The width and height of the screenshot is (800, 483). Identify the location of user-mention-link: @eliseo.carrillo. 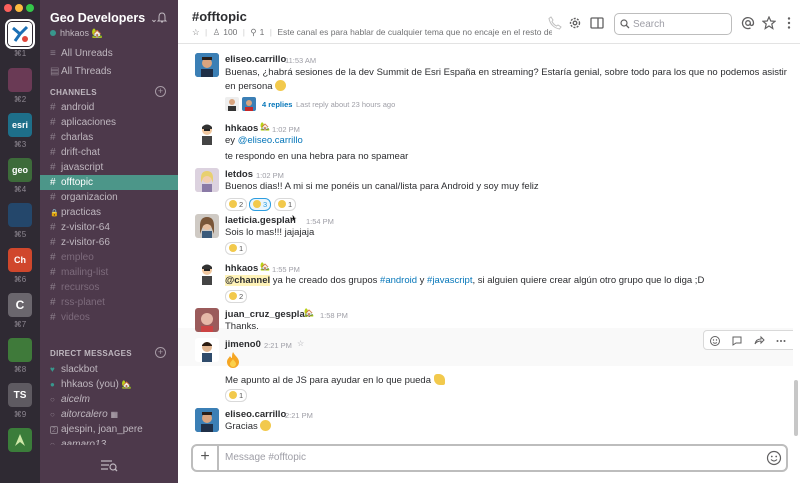
(270, 140).